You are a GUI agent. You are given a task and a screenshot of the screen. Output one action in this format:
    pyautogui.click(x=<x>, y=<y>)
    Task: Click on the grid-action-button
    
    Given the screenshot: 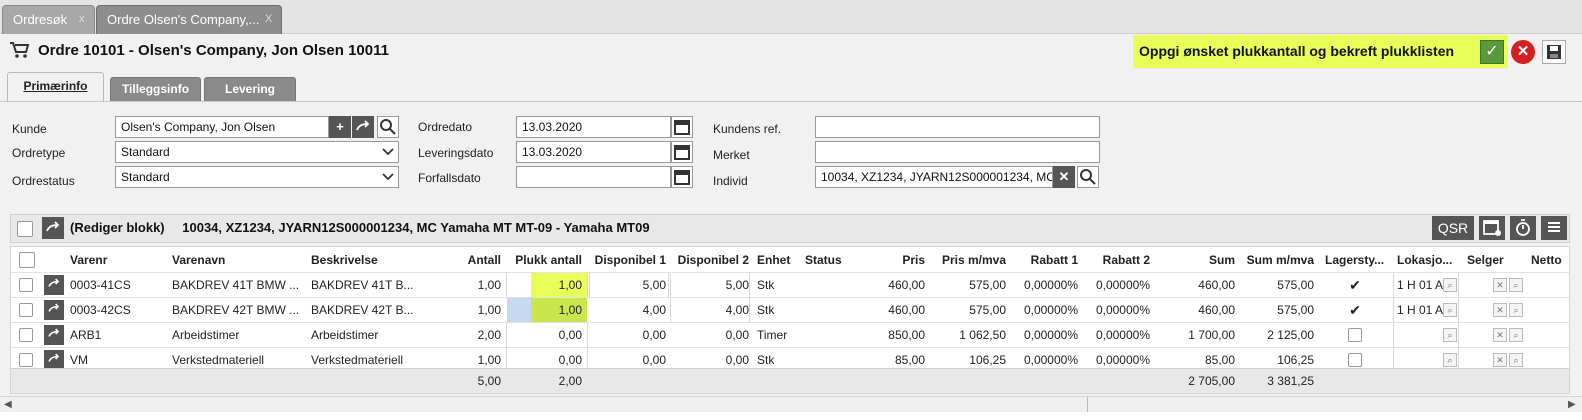 What is the action you would take?
    pyautogui.click(x=53, y=228)
    